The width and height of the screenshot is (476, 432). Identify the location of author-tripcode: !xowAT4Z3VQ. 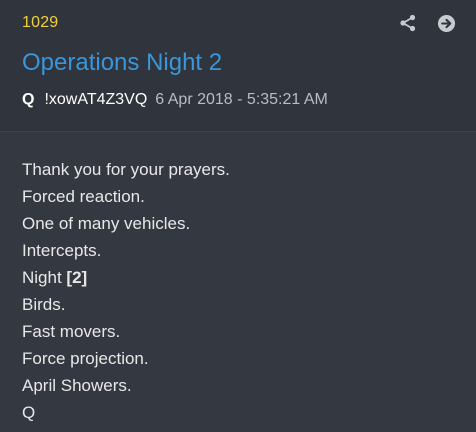
(96, 99).